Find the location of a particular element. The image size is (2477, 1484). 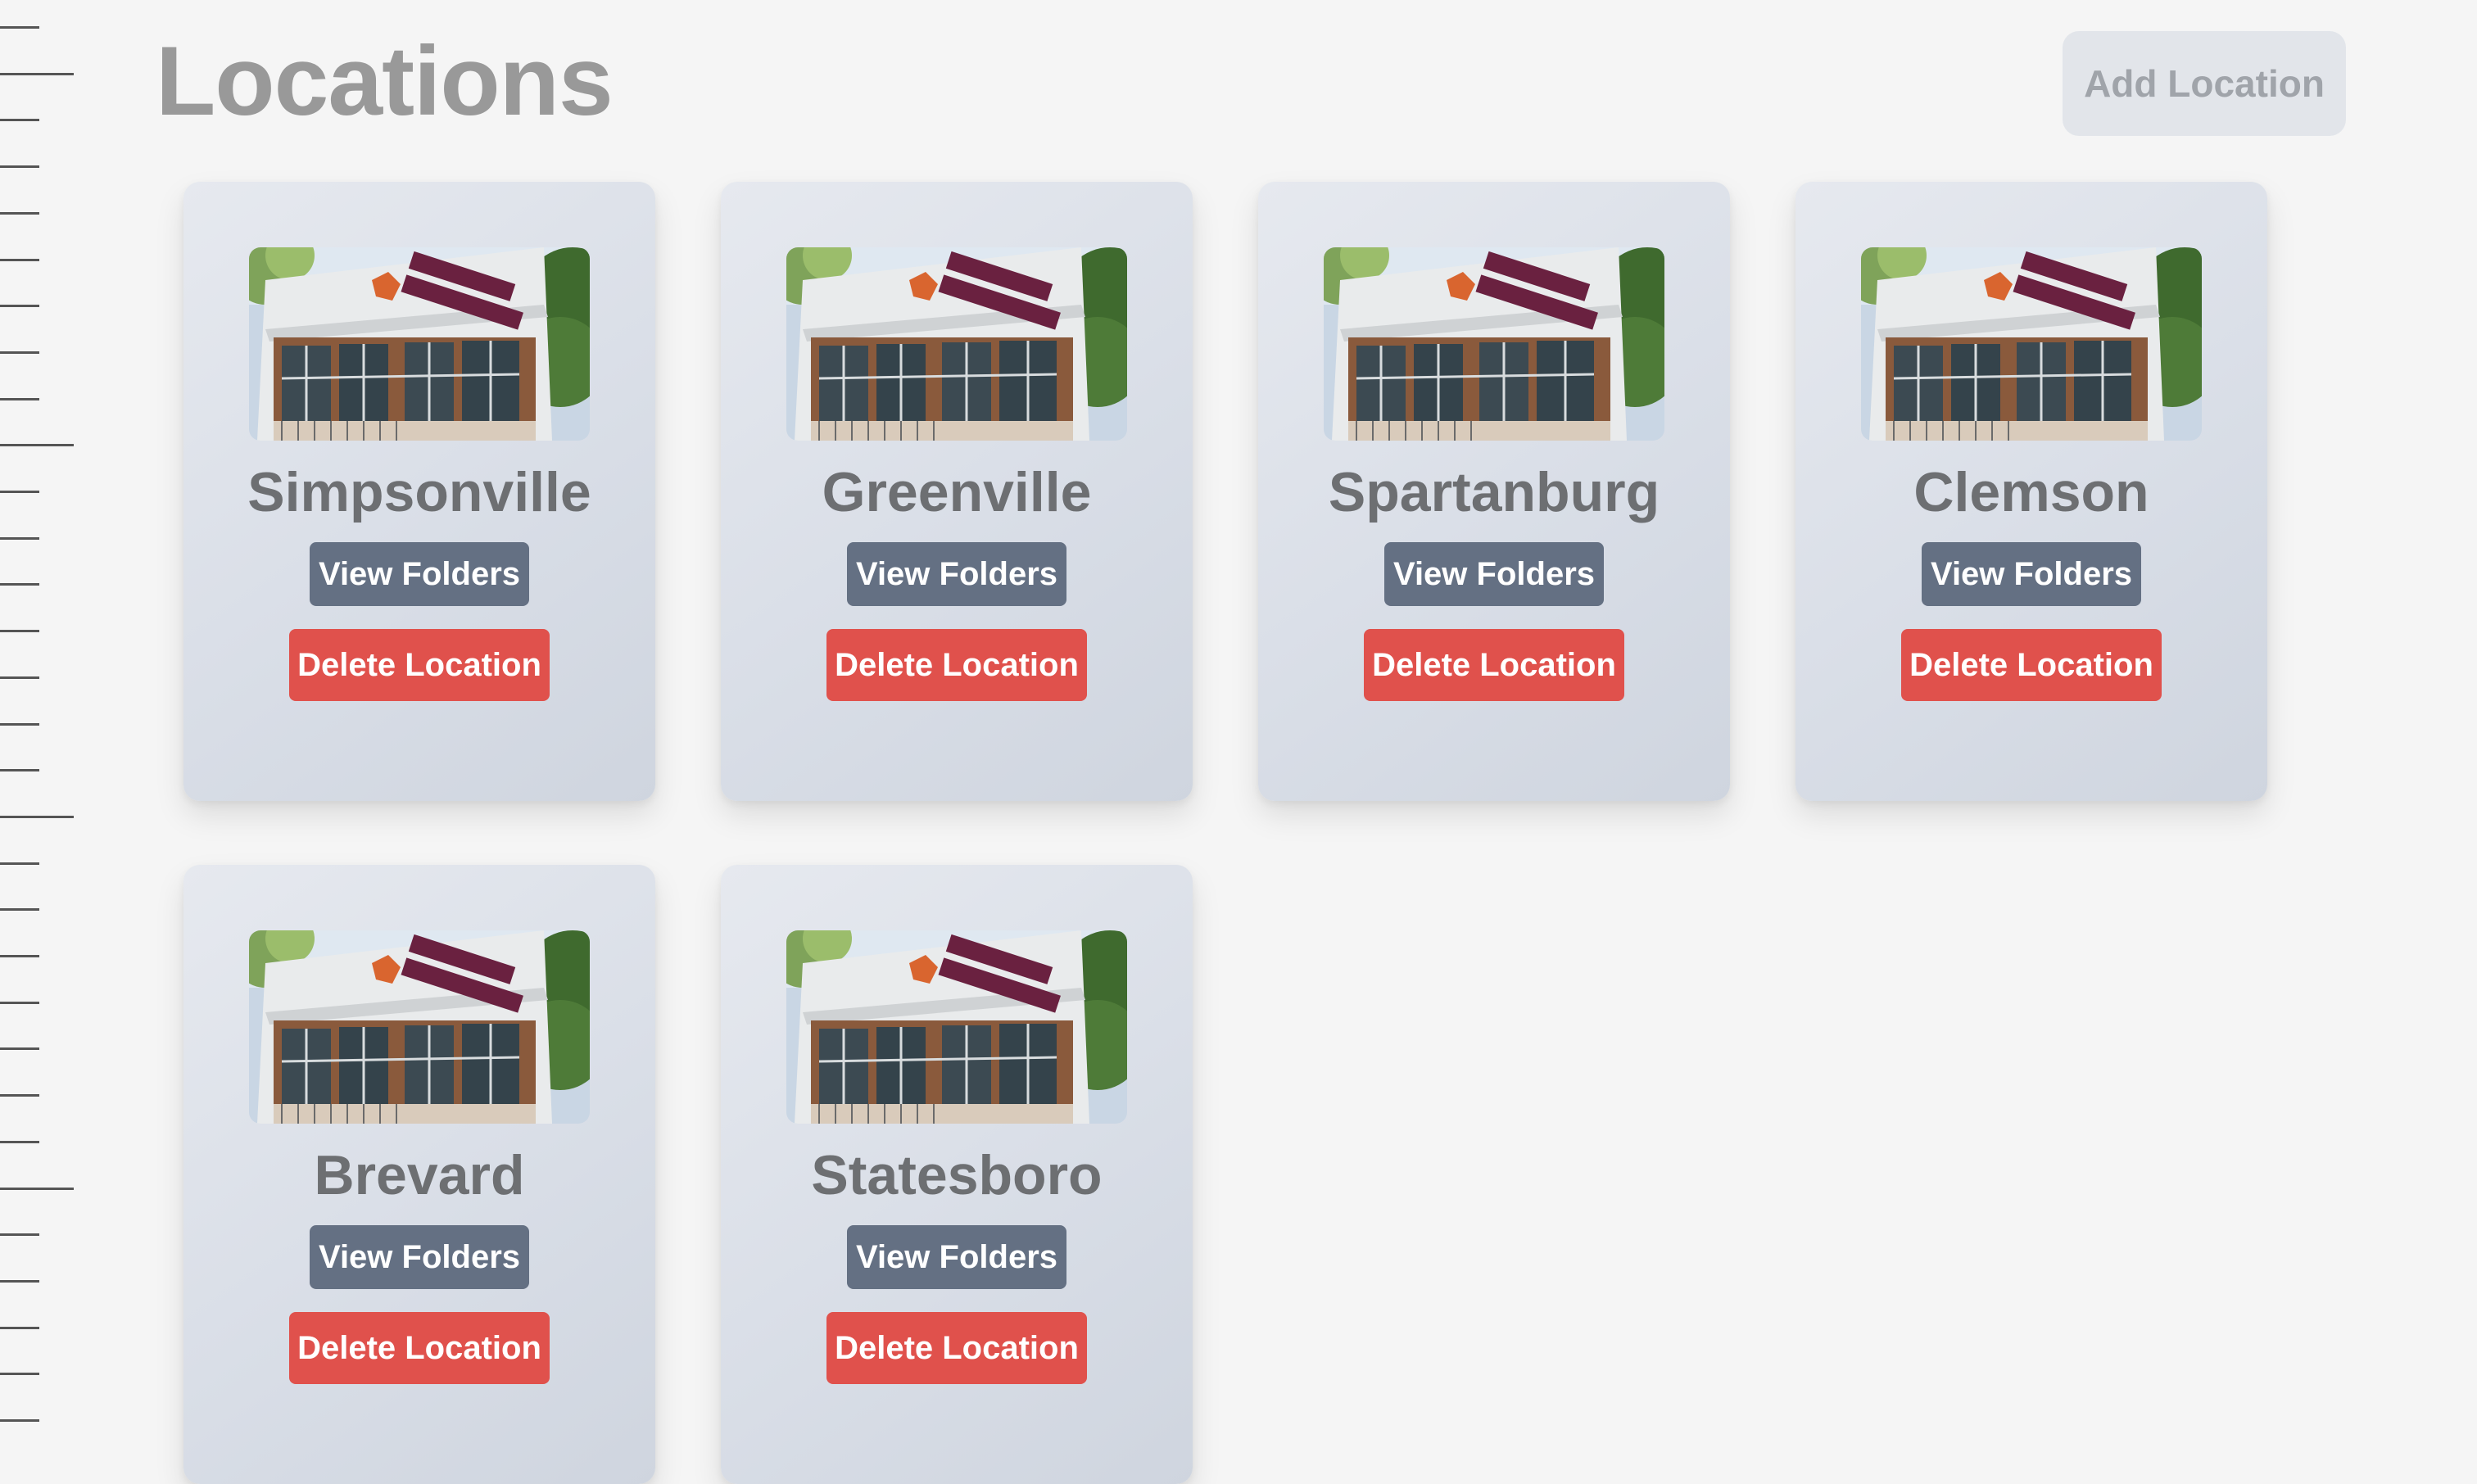

page-title: Locations is located at coordinates (385, 81).